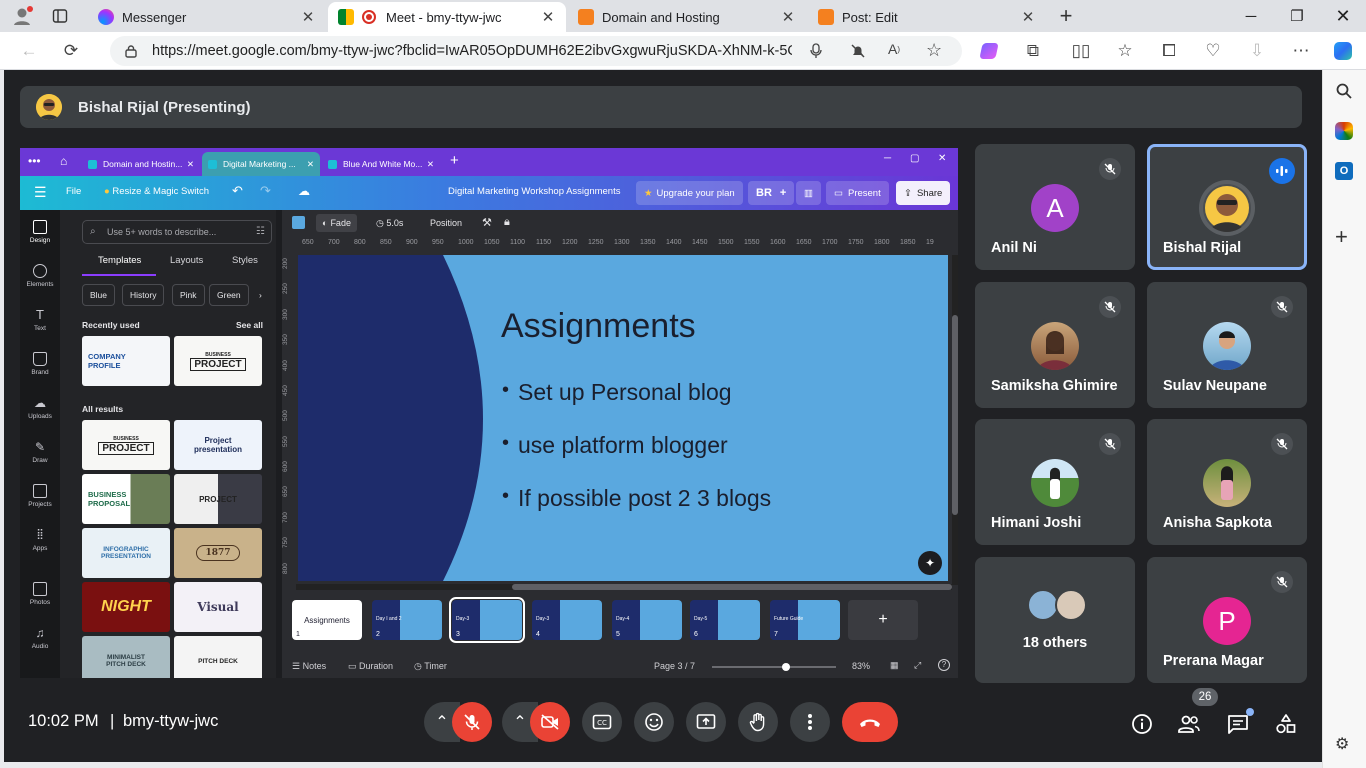 Image resolution: width=1366 pixels, height=768 pixels. Describe the element at coordinates (1240, 722) in the screenshot. I see `chat-button` at that location.